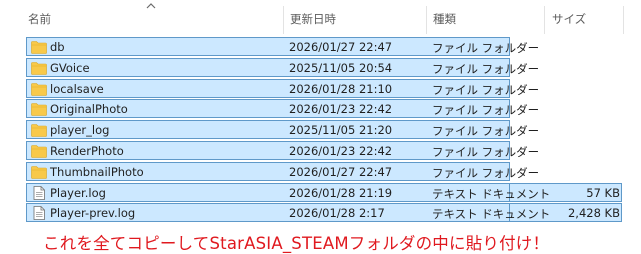 Image resolution: width=641 pixels, height=254 pixels. Describe the element at coordinates (341, 67) in the screenshot. I see `file-date-modified: 2025/11/05 20:54` at that location.